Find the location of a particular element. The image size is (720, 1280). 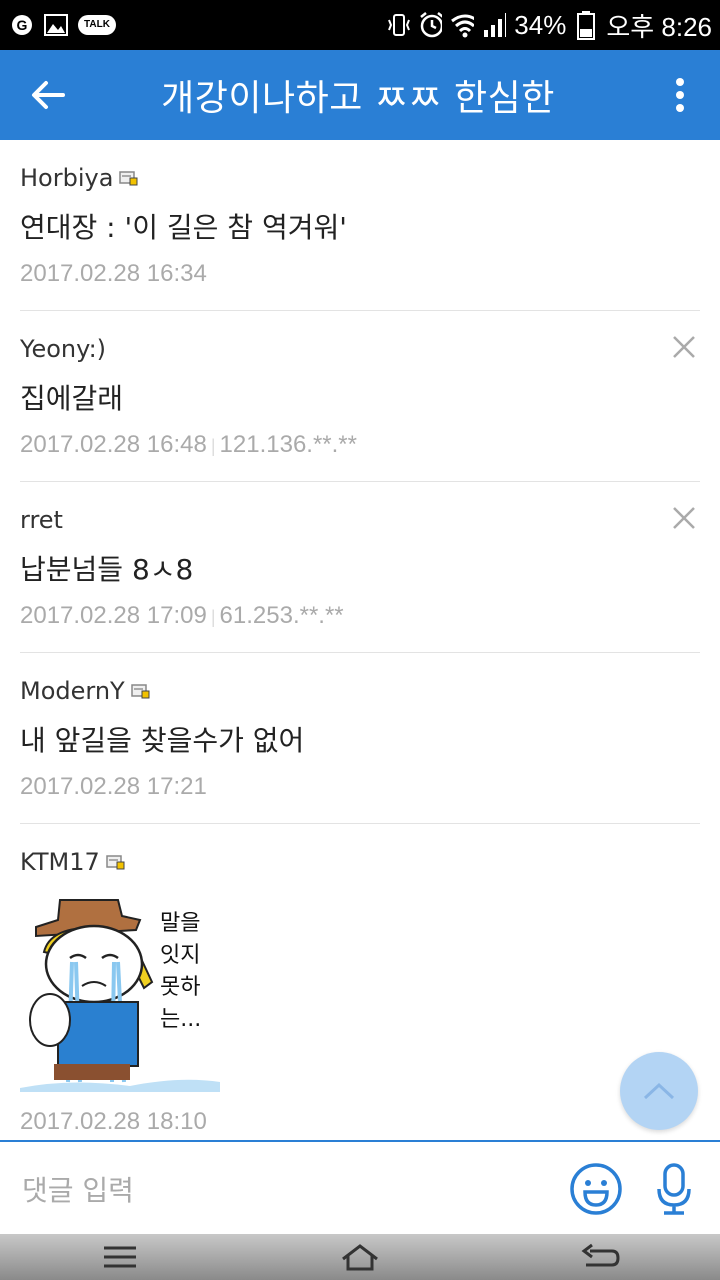

comment-item: ModernY 내 앞길을 찾을수가 없어 2017.02.28 17:21 is located at coordinates (360, 738).